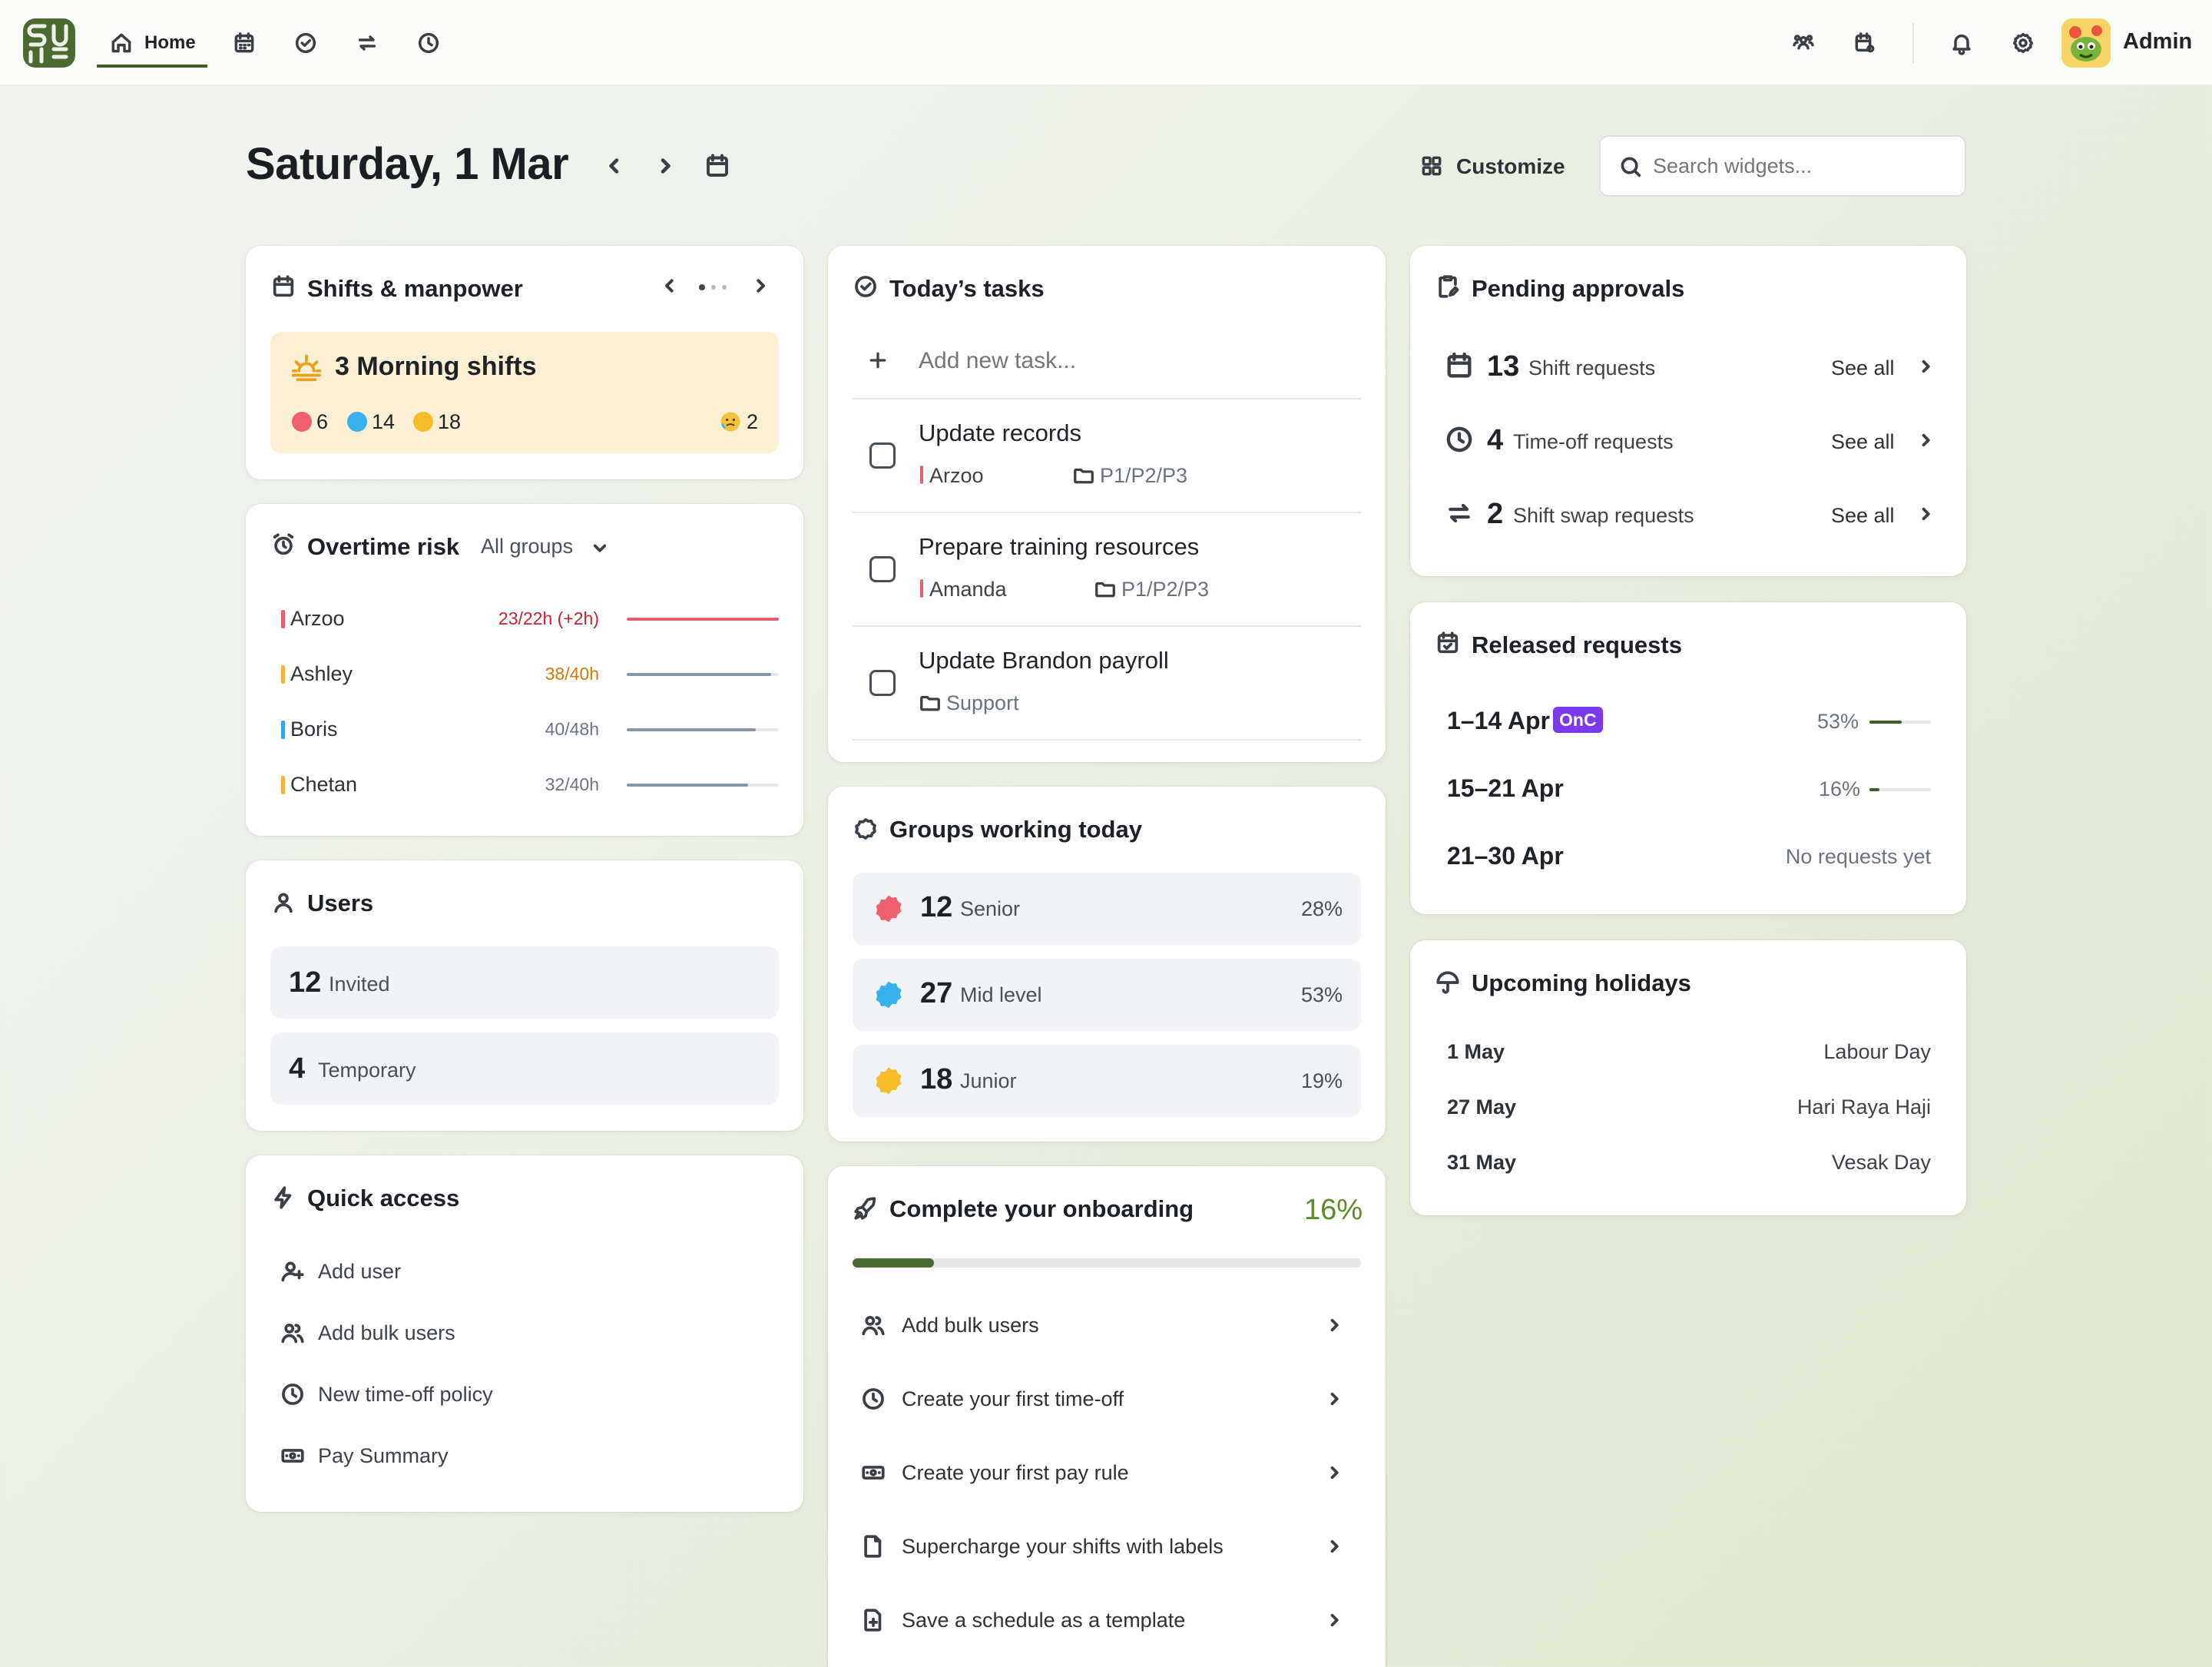 This screenshot has height=1667, width=2212. Describe the element at coordinates (1695, 721) in the screenshot. I see `release-row: 1–14 Apr OnC 53%` at that location.